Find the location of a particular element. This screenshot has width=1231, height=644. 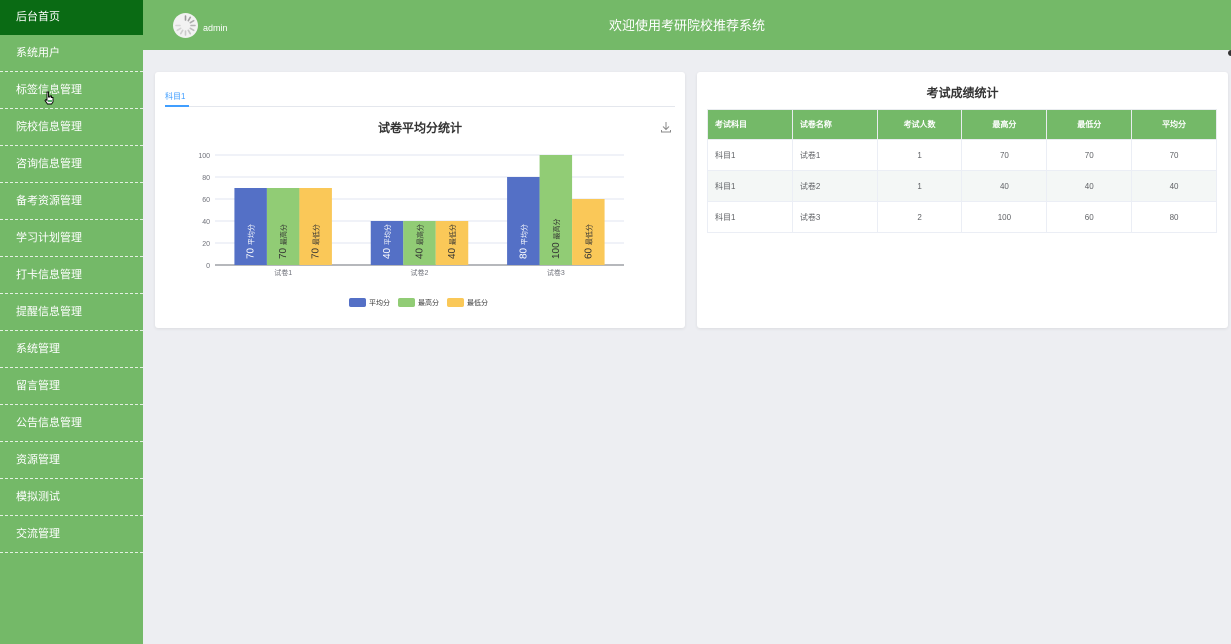

y-tick-label: 40 is located at coordinates (206, 222).